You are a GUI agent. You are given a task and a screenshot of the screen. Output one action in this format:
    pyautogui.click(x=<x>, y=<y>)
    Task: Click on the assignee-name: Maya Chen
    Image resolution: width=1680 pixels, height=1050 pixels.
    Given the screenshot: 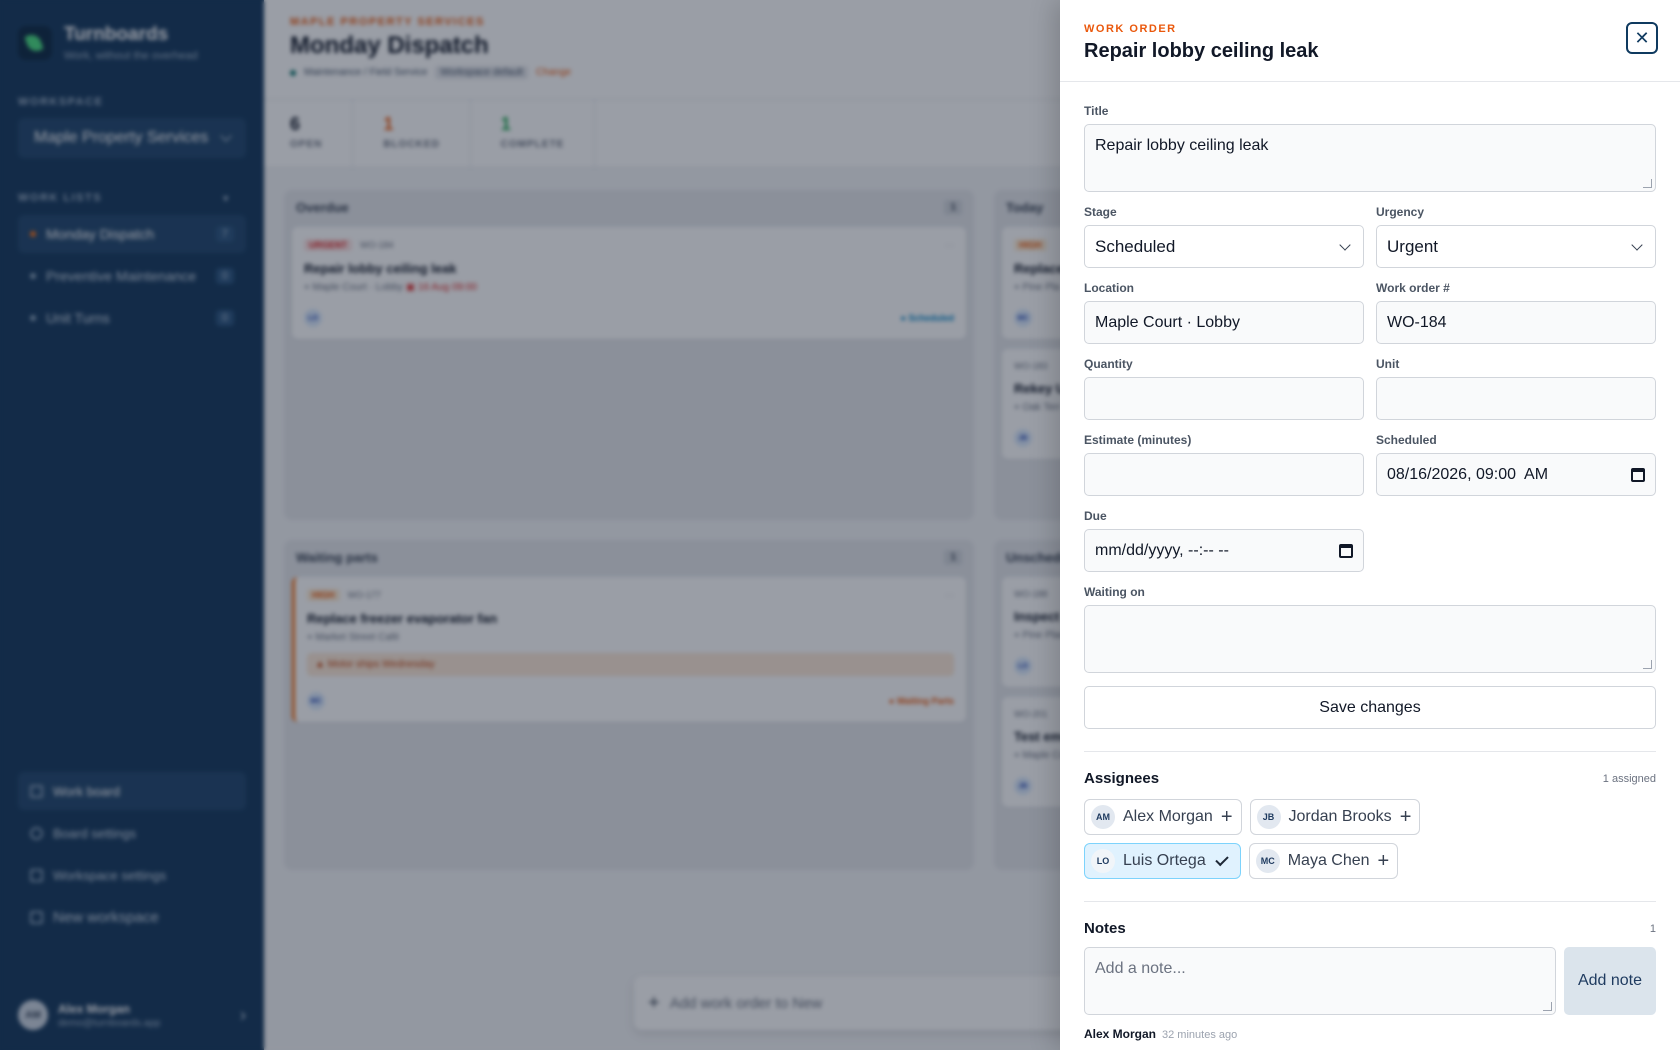 What is the action you would take?
    pyautogui.click(x=1328, y=860)
    